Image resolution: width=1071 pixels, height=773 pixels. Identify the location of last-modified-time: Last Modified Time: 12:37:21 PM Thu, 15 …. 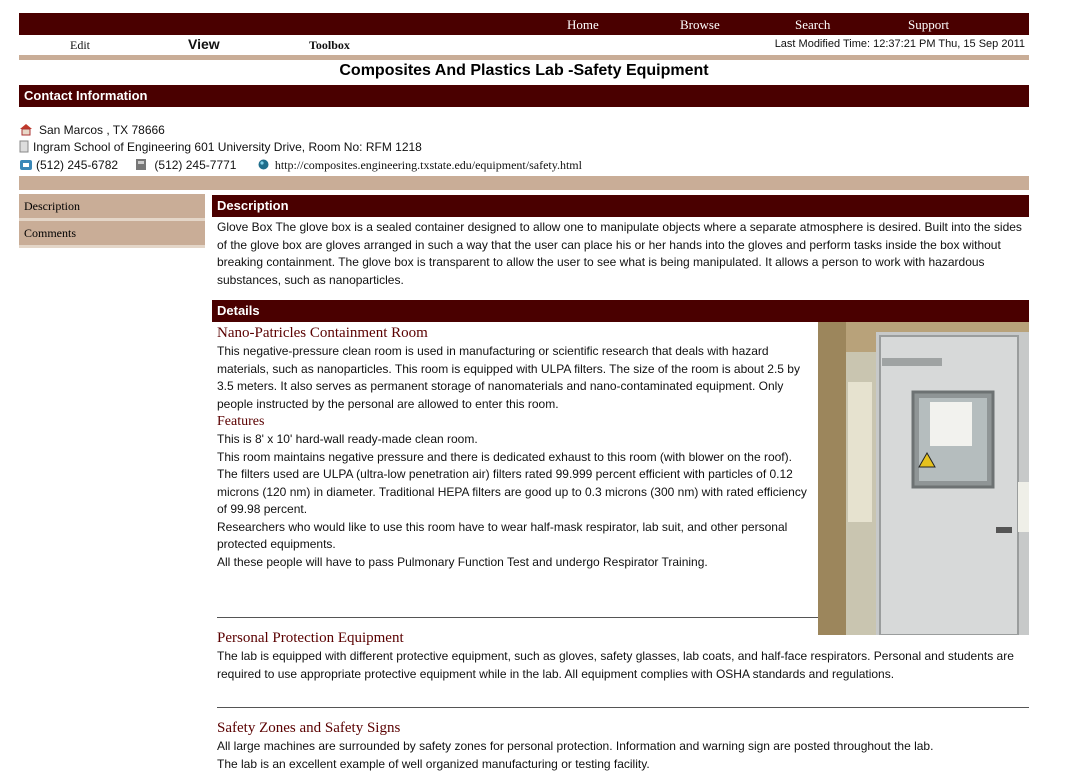
(900, 44).